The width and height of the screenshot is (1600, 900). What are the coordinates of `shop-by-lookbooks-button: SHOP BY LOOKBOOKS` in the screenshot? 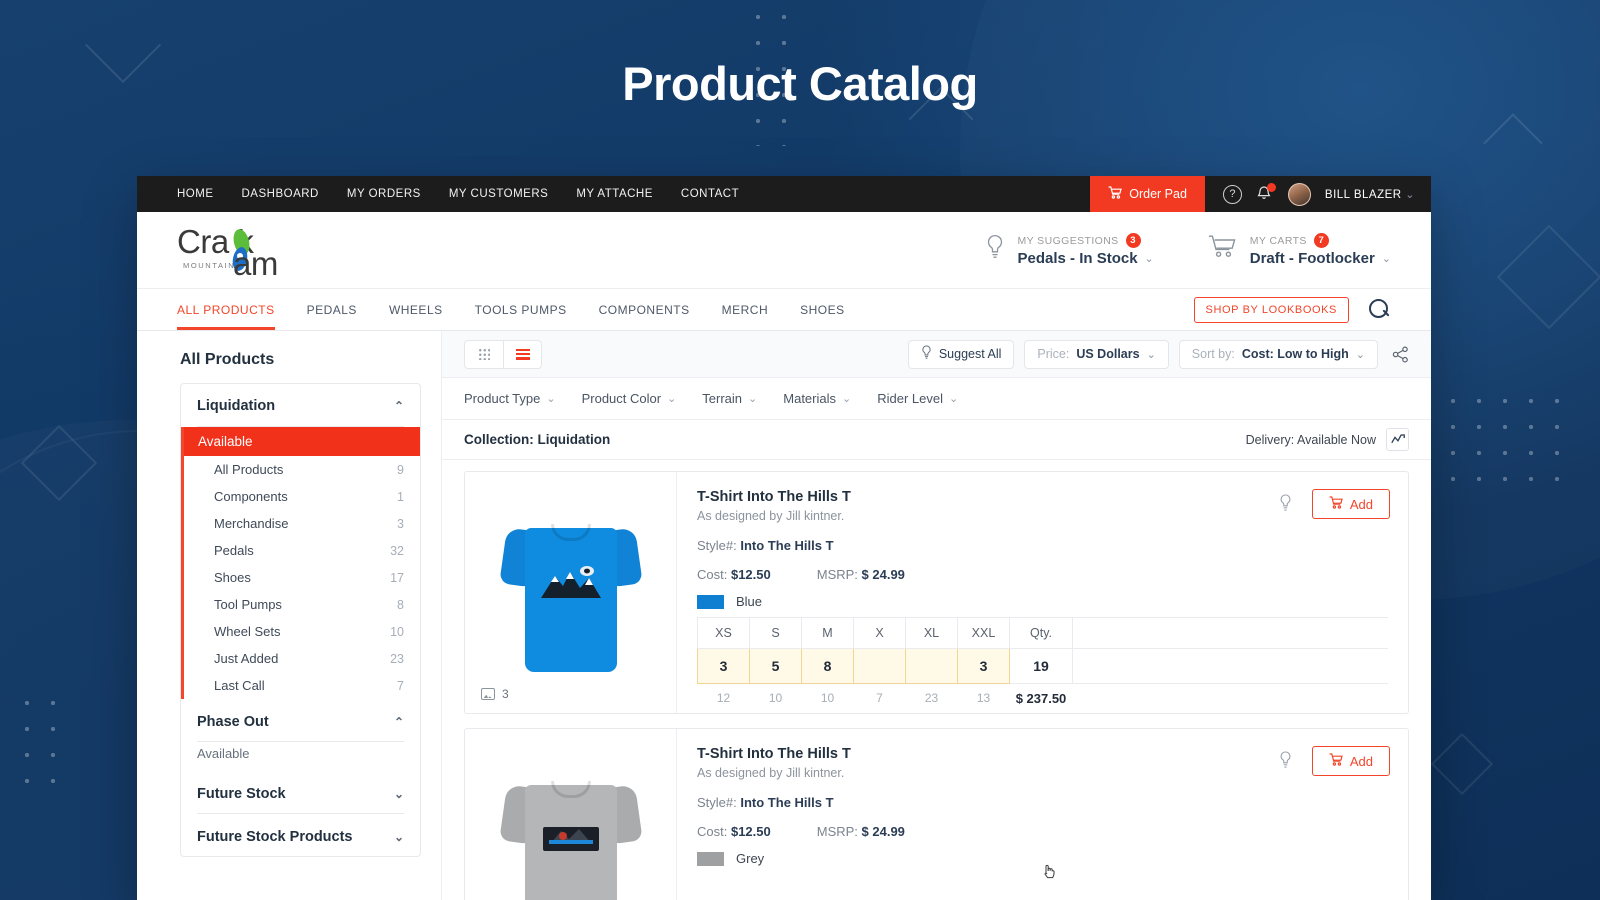 It's located at (1271, 309).